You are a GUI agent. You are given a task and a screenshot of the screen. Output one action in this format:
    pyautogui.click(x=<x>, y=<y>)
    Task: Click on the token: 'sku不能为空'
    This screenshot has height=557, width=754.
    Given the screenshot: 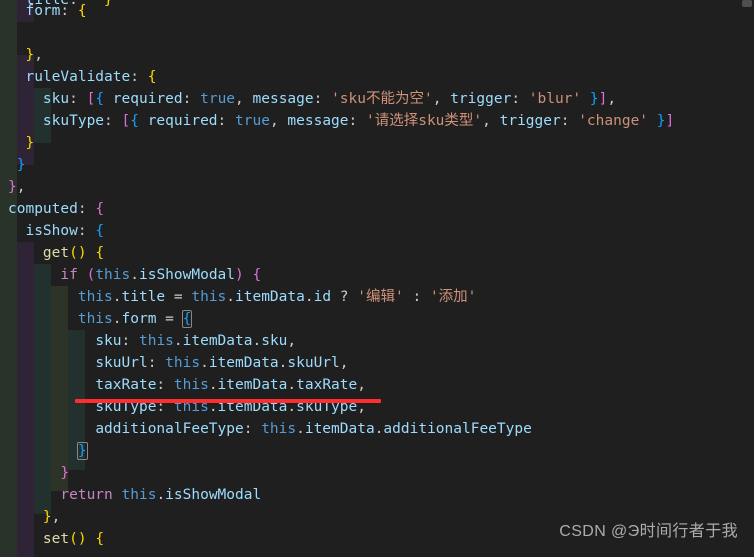 What is the action you would take?
    pyautogui.click(x=382, y=99)
    